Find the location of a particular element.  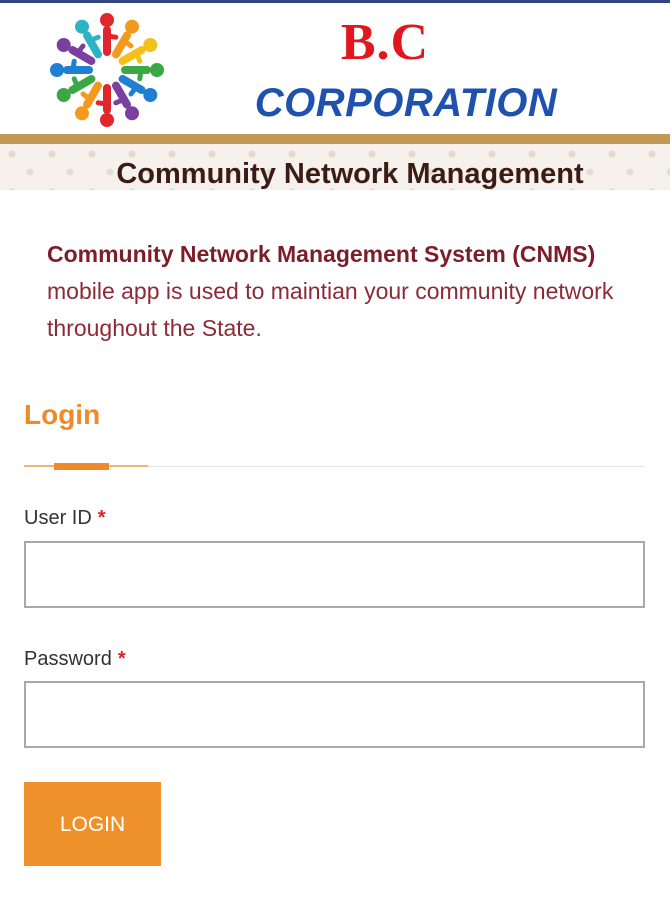

user-id-label: User ID * is located at coordinates (65, 518).